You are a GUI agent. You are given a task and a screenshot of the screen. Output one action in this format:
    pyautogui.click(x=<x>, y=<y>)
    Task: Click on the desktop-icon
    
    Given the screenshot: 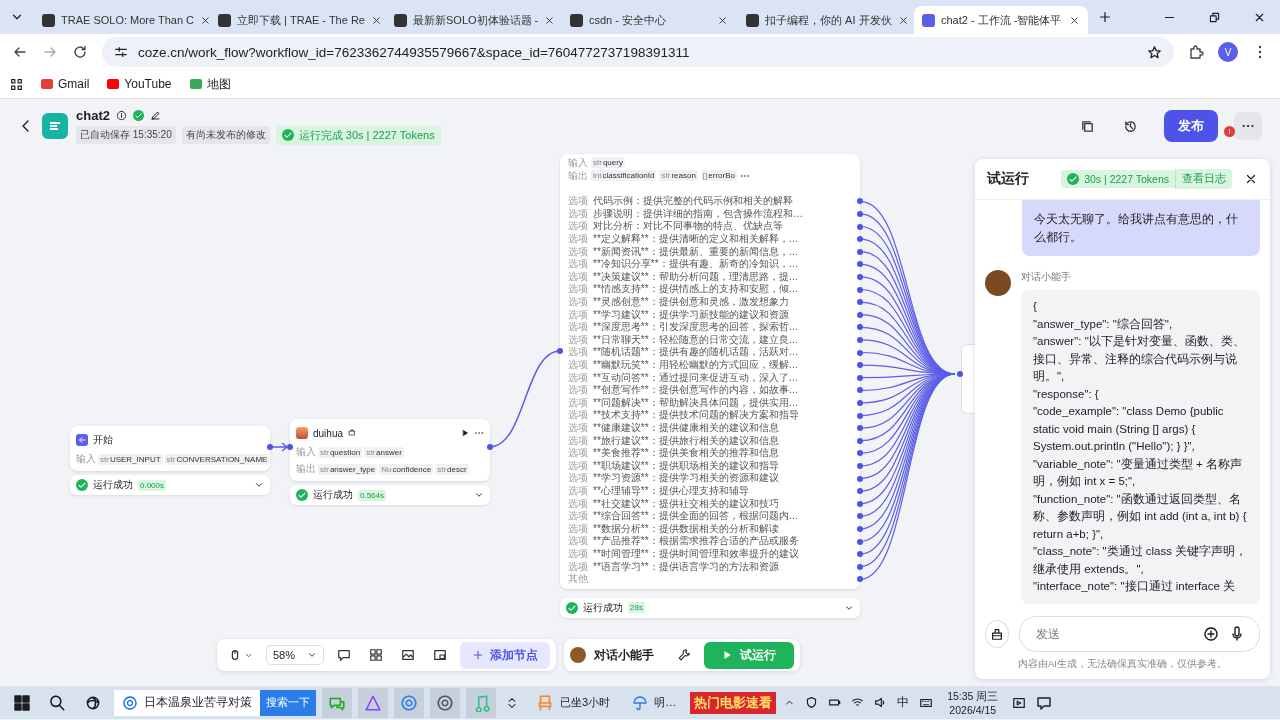 What is the action you would take?
    pyautogui.click(x=1019, y=702)
    